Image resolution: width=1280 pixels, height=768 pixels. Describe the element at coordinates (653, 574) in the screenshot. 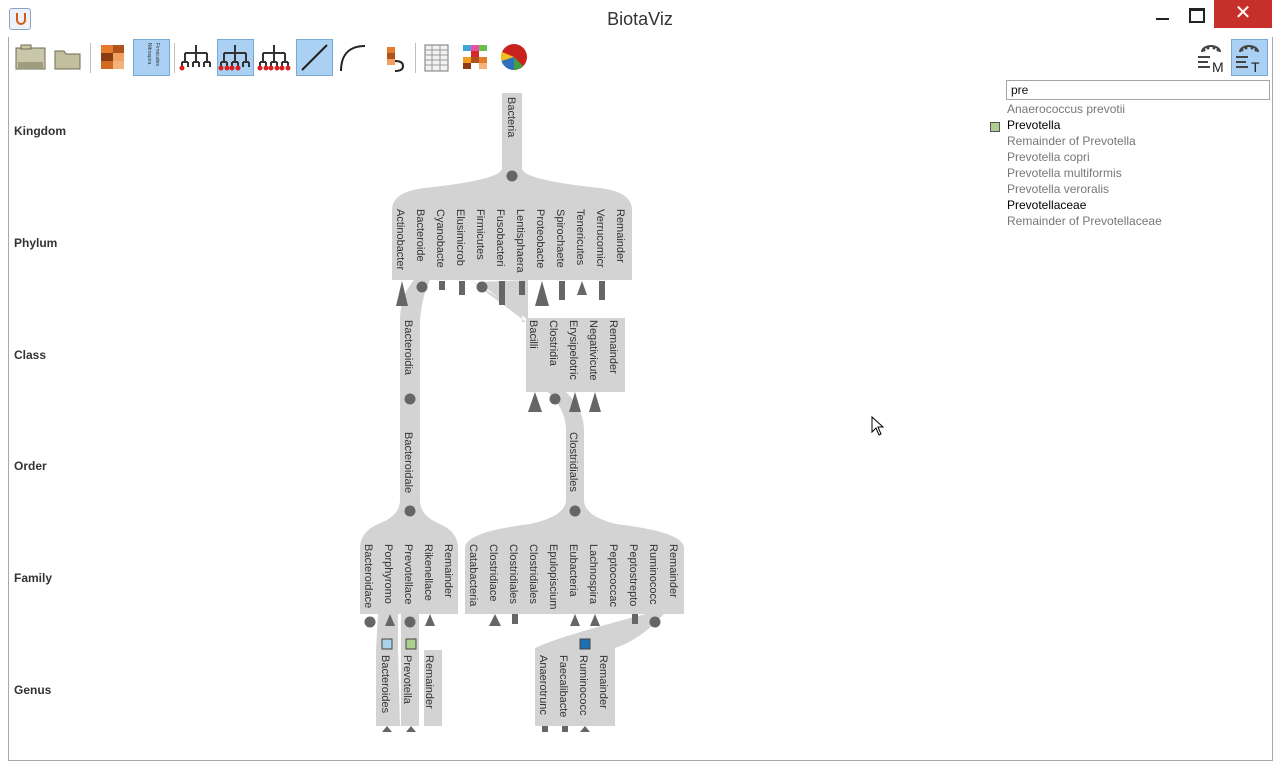

I see `family-label: Ruminococc` at that location.